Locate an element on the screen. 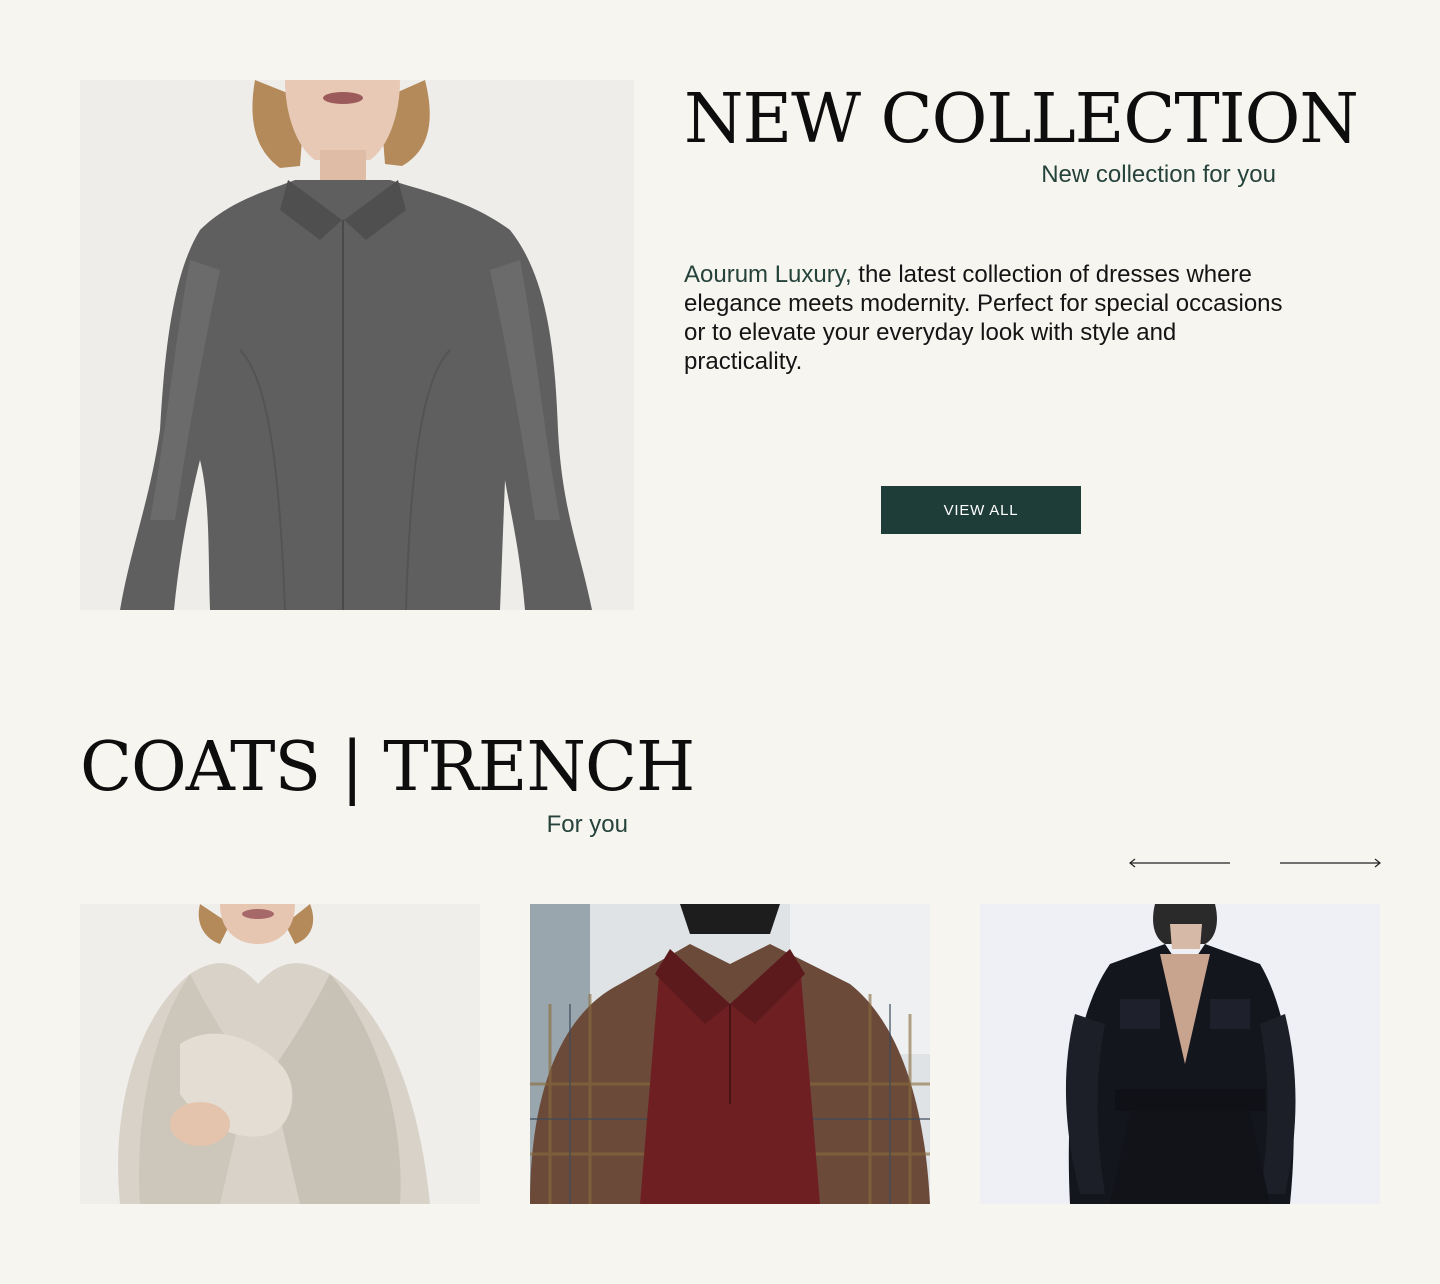 This screenshot has height=1284, width=1440. view-all-button: VIEW ALL is located at coordinates (981, 510).